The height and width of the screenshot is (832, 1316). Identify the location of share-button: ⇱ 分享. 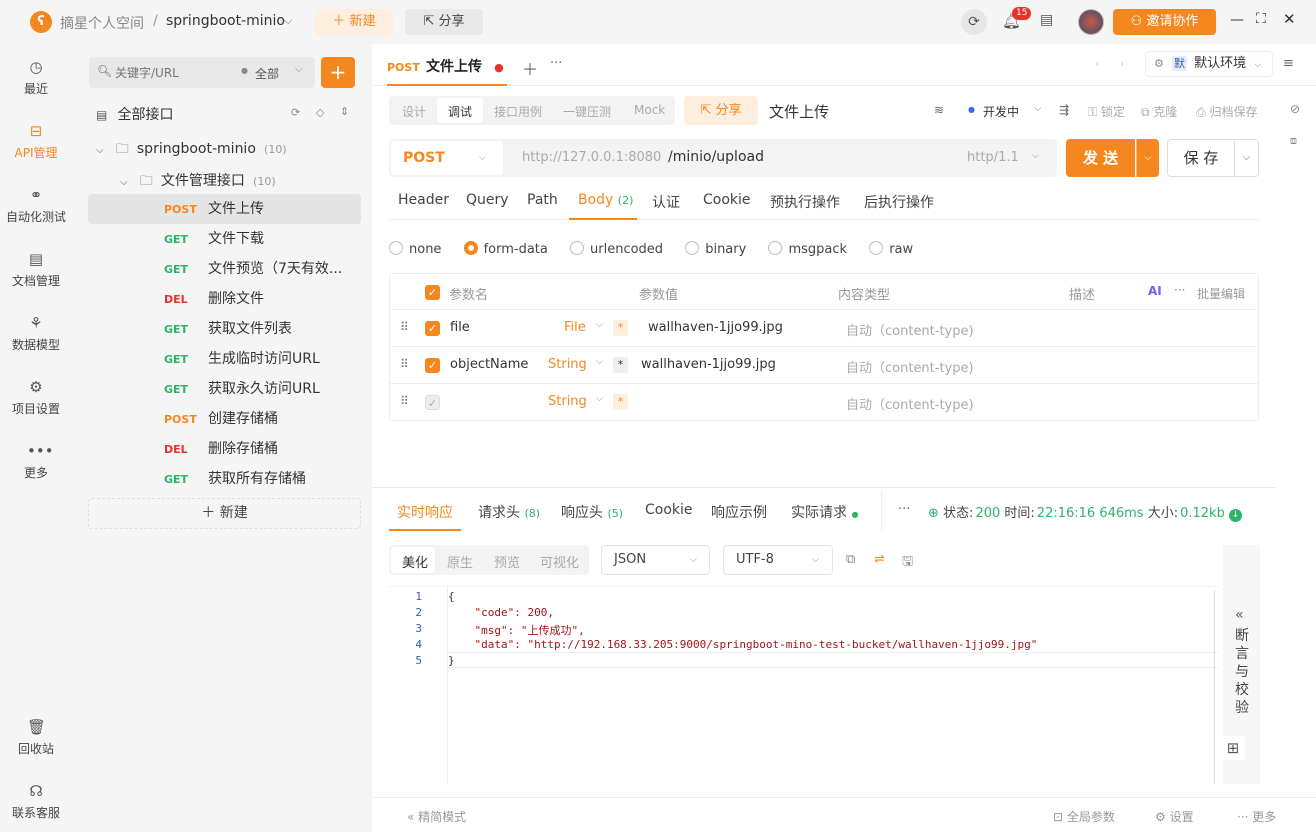
(444, 22).